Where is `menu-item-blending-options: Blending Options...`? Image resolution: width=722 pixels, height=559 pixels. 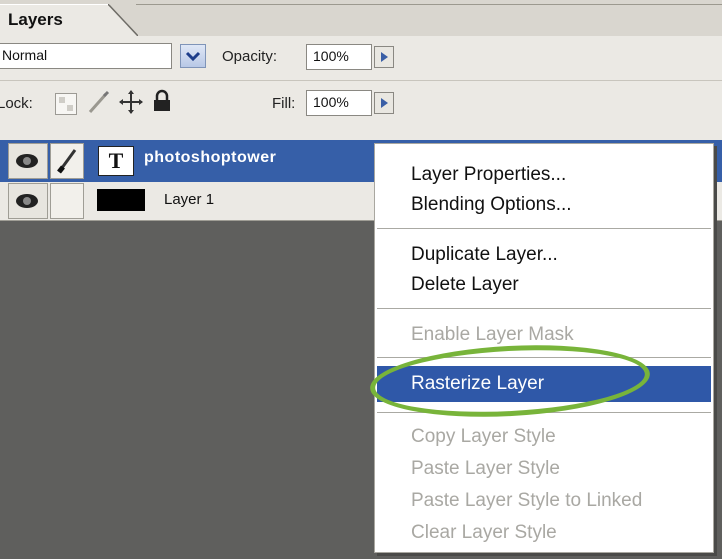
menu-item-blending-options: Blending Options... is located at coordinates (491, 205).